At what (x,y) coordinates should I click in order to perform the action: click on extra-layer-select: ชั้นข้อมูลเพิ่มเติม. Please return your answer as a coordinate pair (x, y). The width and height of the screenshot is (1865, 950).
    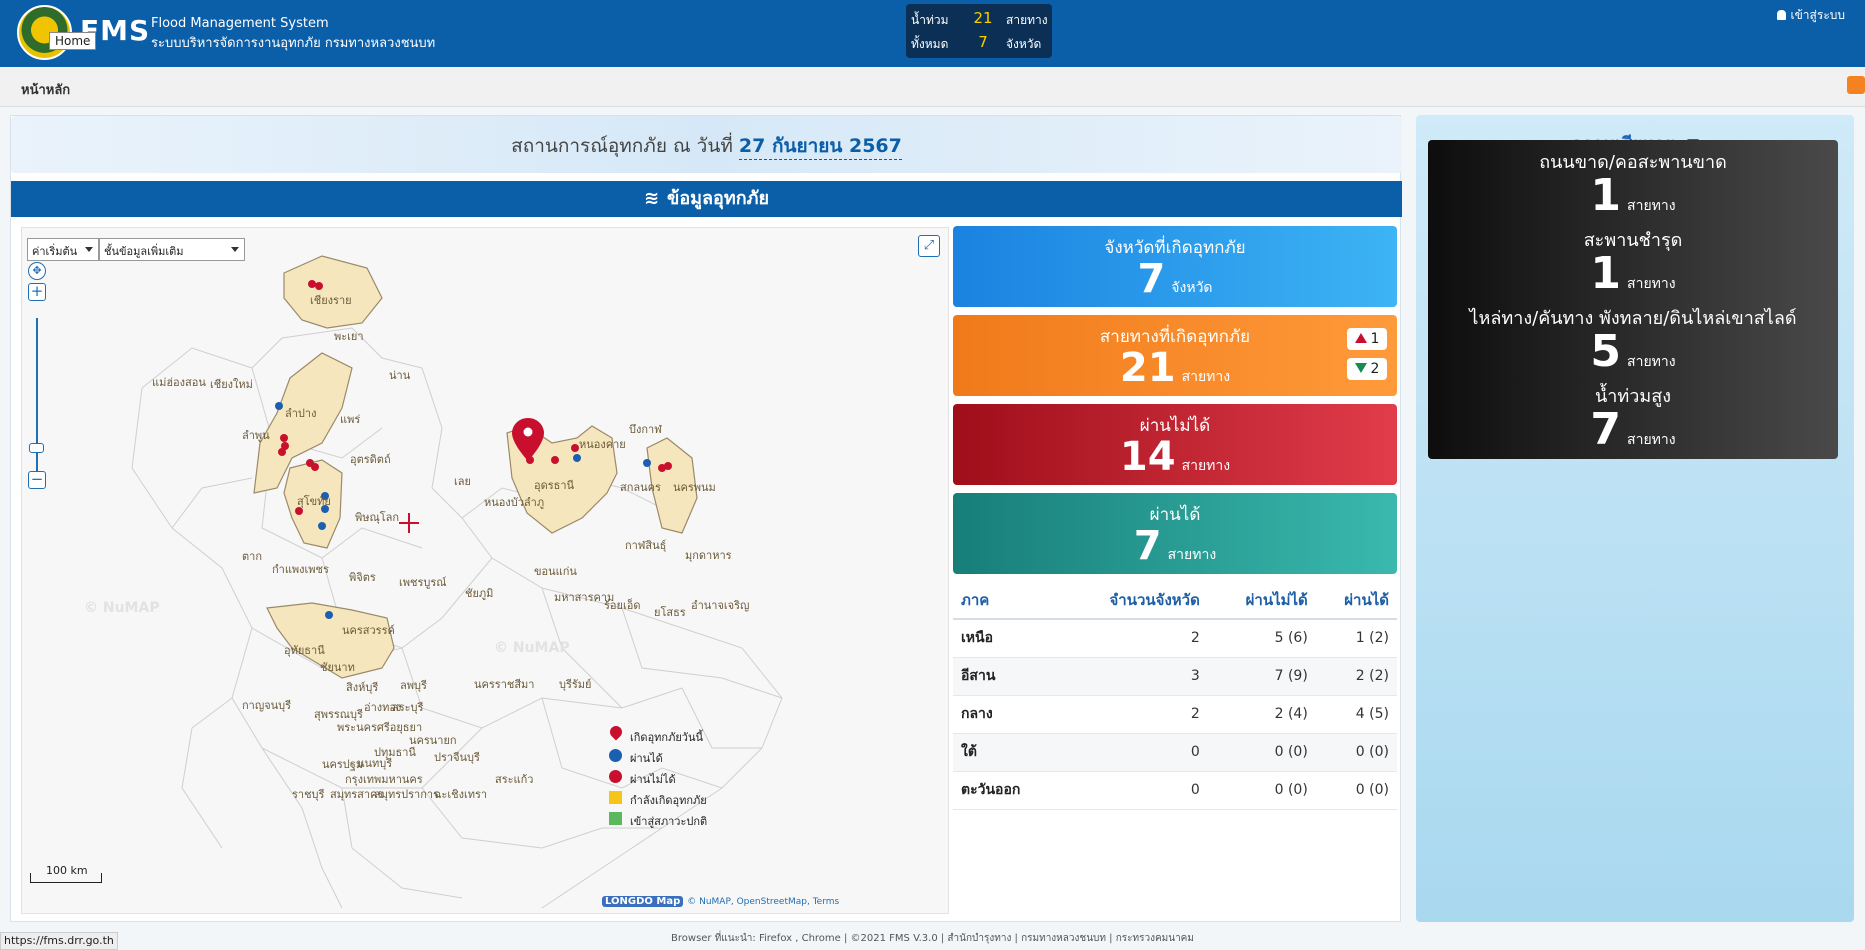
    Looking at the image, I should click on (172, 249).